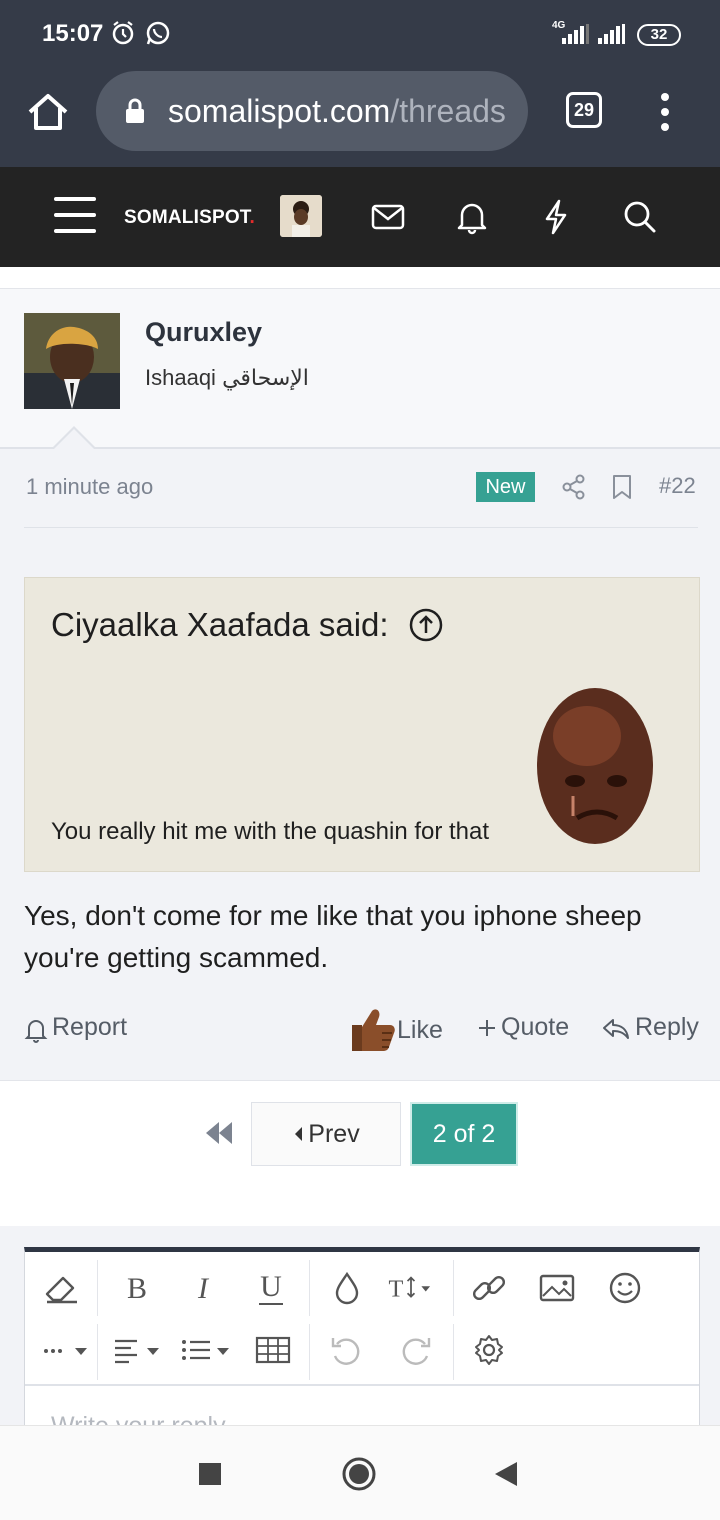 The width and height of the screenshot is (720, 1520). Describe the element at coordinates (360, 217) in the screenshot. I see `site-header: SOMALISPOT.` at that location.